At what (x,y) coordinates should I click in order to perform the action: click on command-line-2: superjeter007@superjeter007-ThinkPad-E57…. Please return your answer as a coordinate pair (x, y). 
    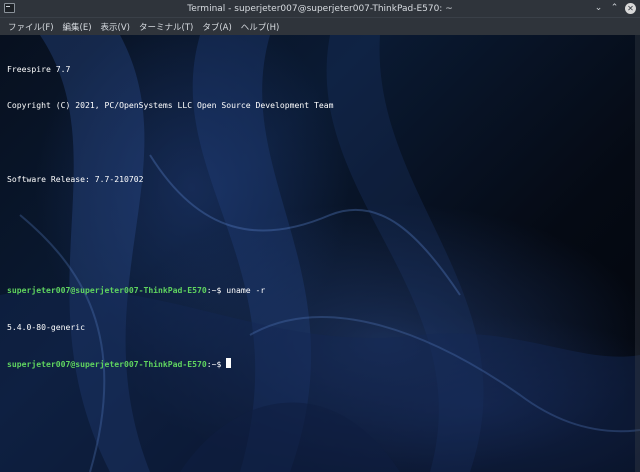
    Looking at the image, I should click on (170, 363).